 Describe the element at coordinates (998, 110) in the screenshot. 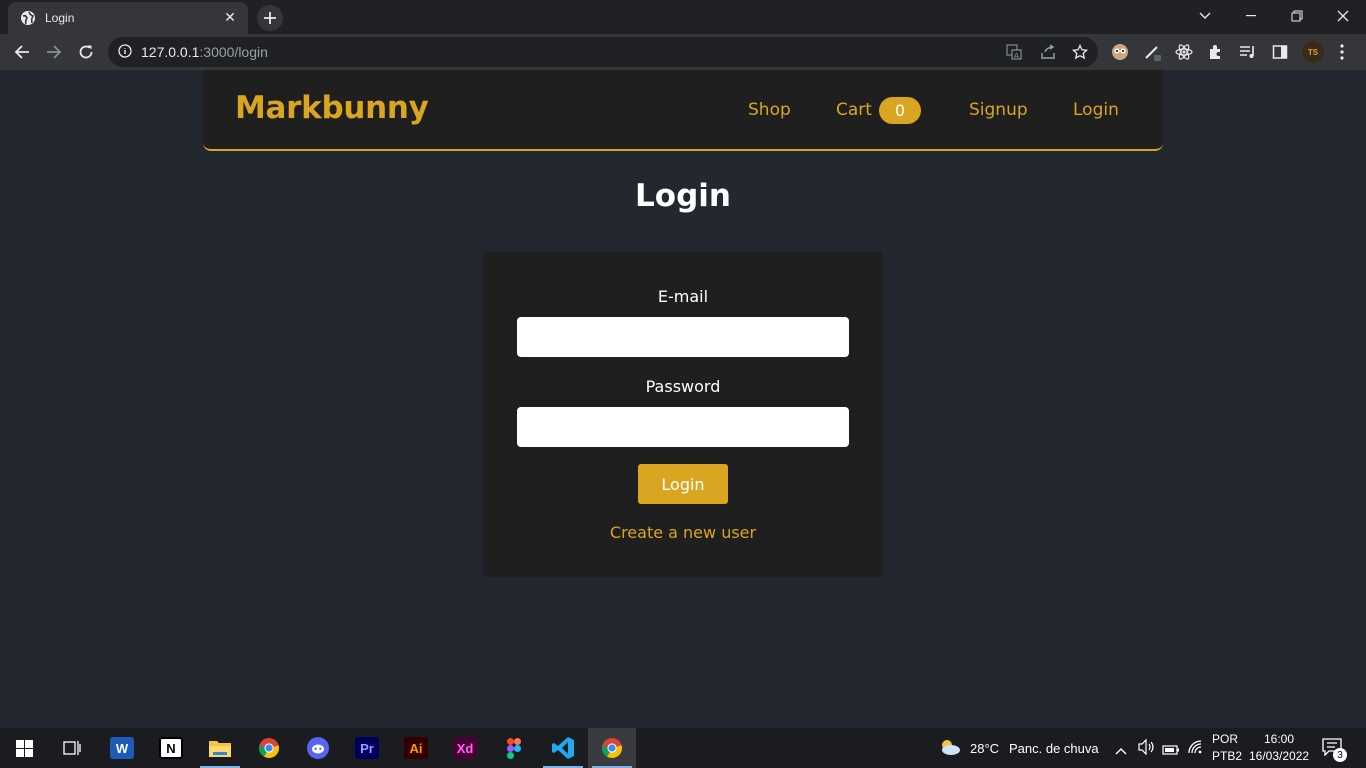

I see `nav-signup-link: Signup` at that location.